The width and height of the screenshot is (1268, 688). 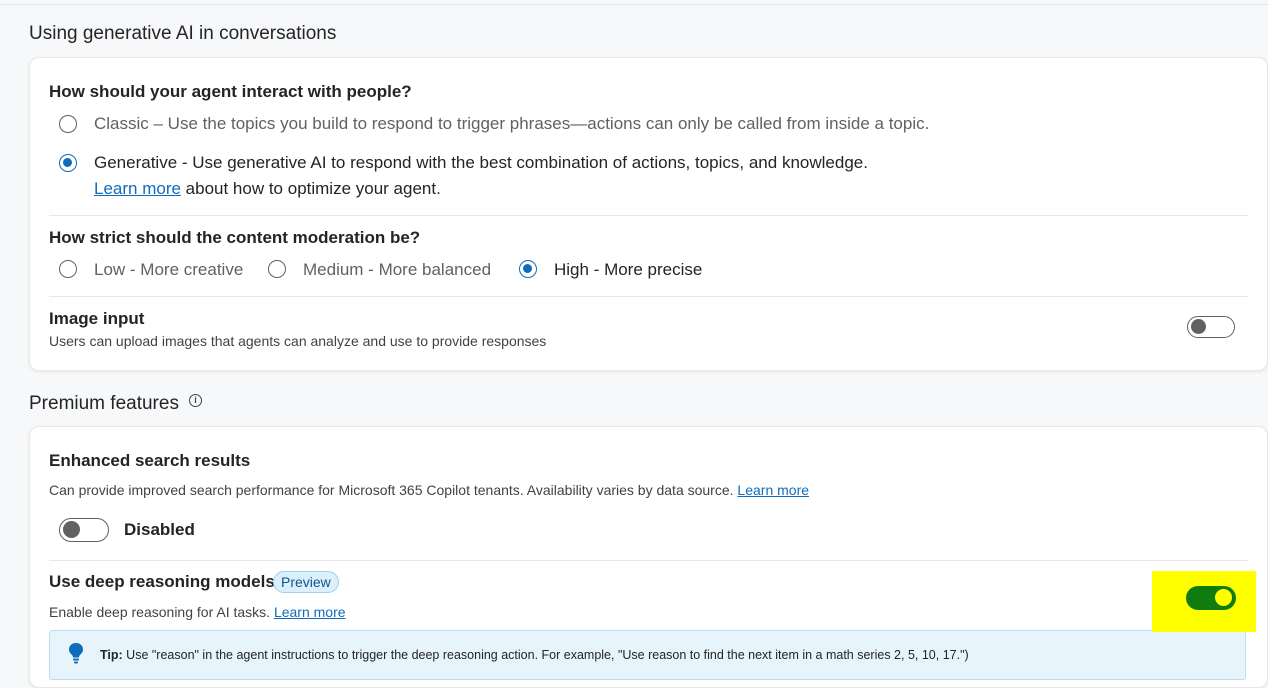 What do you see at coordinates (1211, 598) in the screenshot?
I see `deep-reasoning-toggle` at bounding box center [1211, 598].